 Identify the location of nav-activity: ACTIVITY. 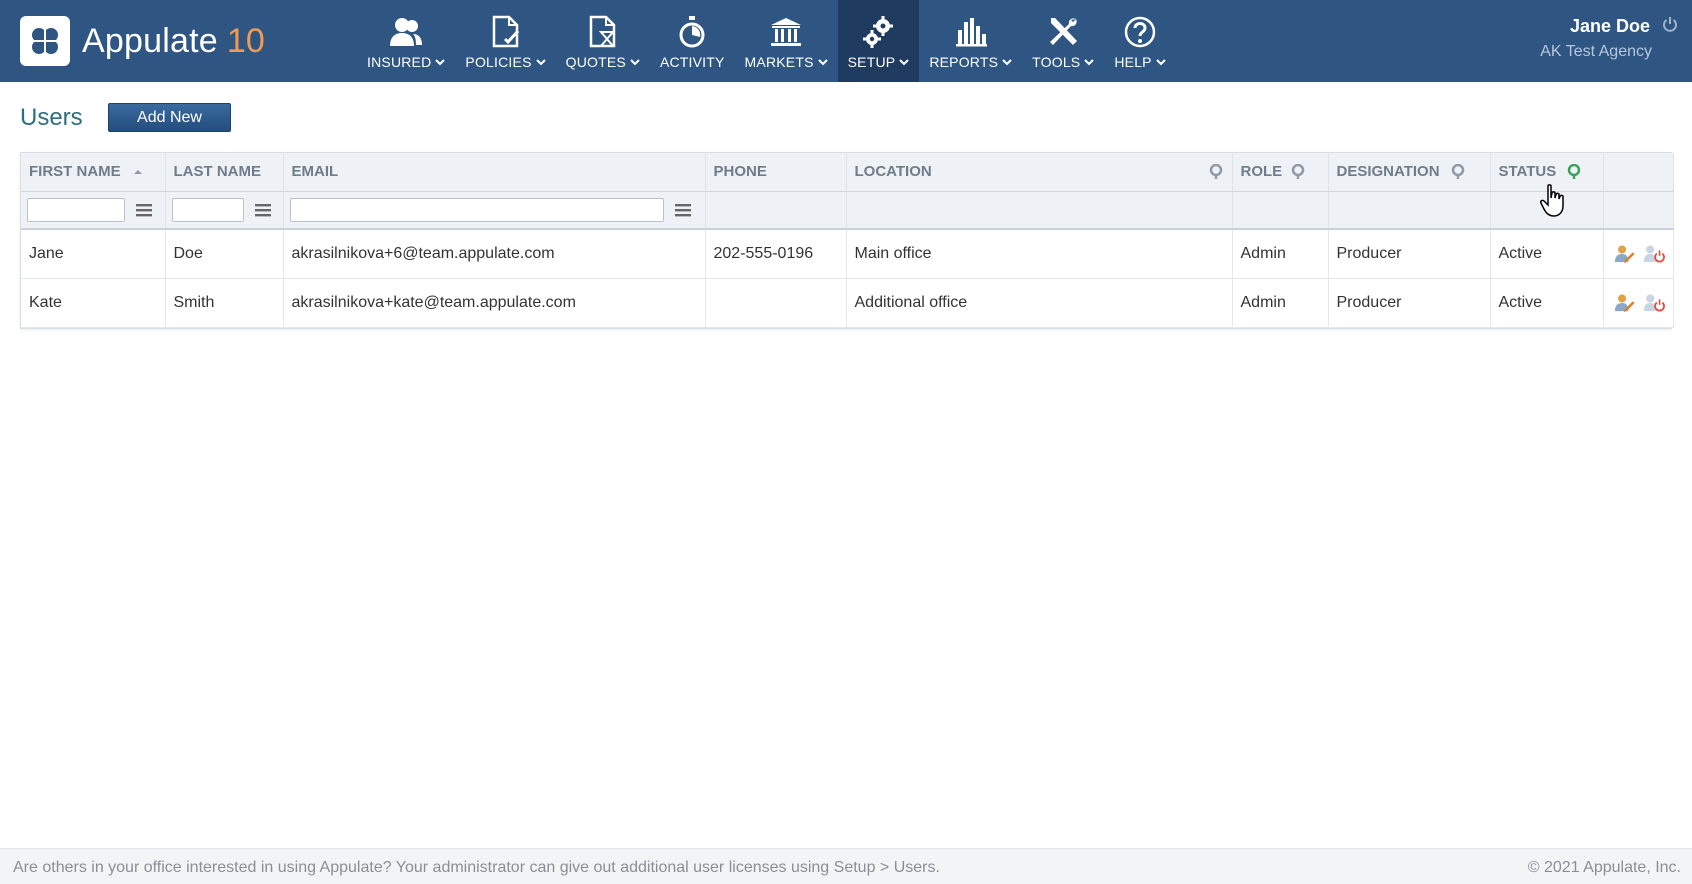
(692, 41).